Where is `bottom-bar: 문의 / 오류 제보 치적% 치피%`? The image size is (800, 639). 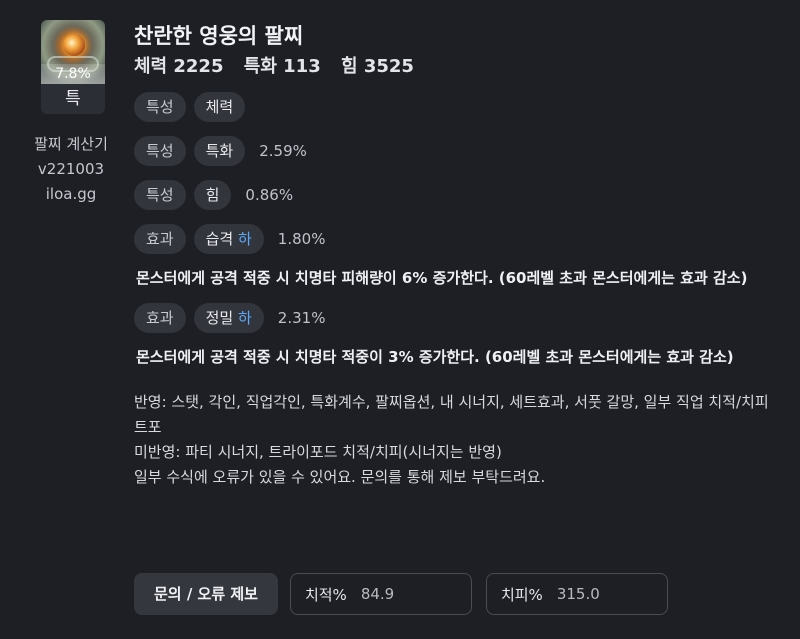 bottom-bar: 문의 / 오류 제보 치적% 치피% is located at coordinates (408, 594).